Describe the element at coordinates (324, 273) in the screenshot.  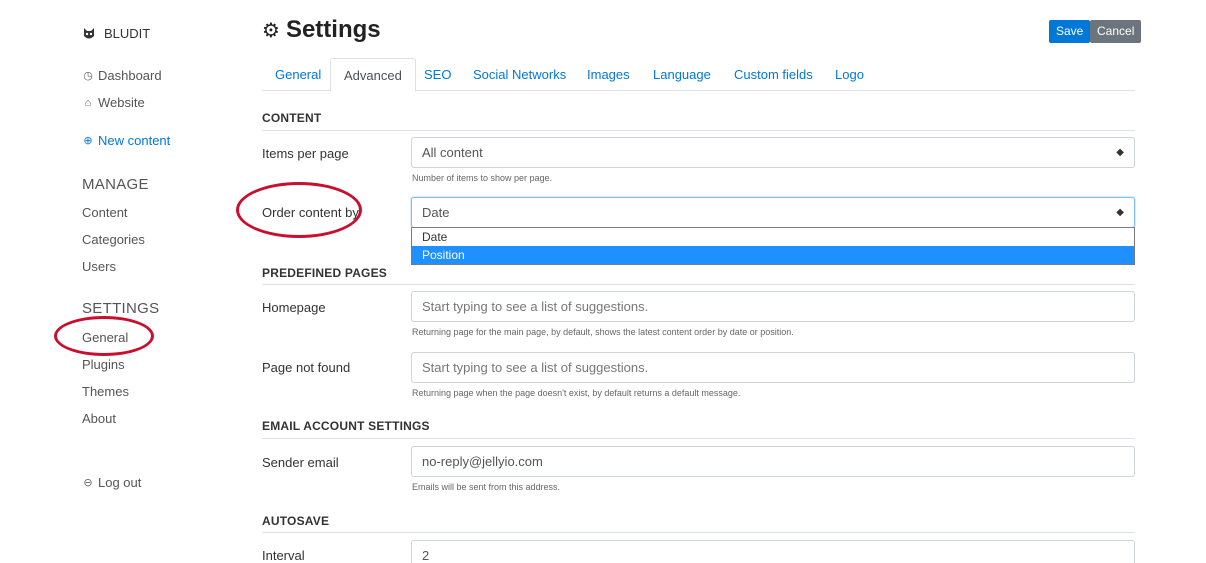
I see `predefined-pages-section-title: PREDEFINED PAGES` at that location.